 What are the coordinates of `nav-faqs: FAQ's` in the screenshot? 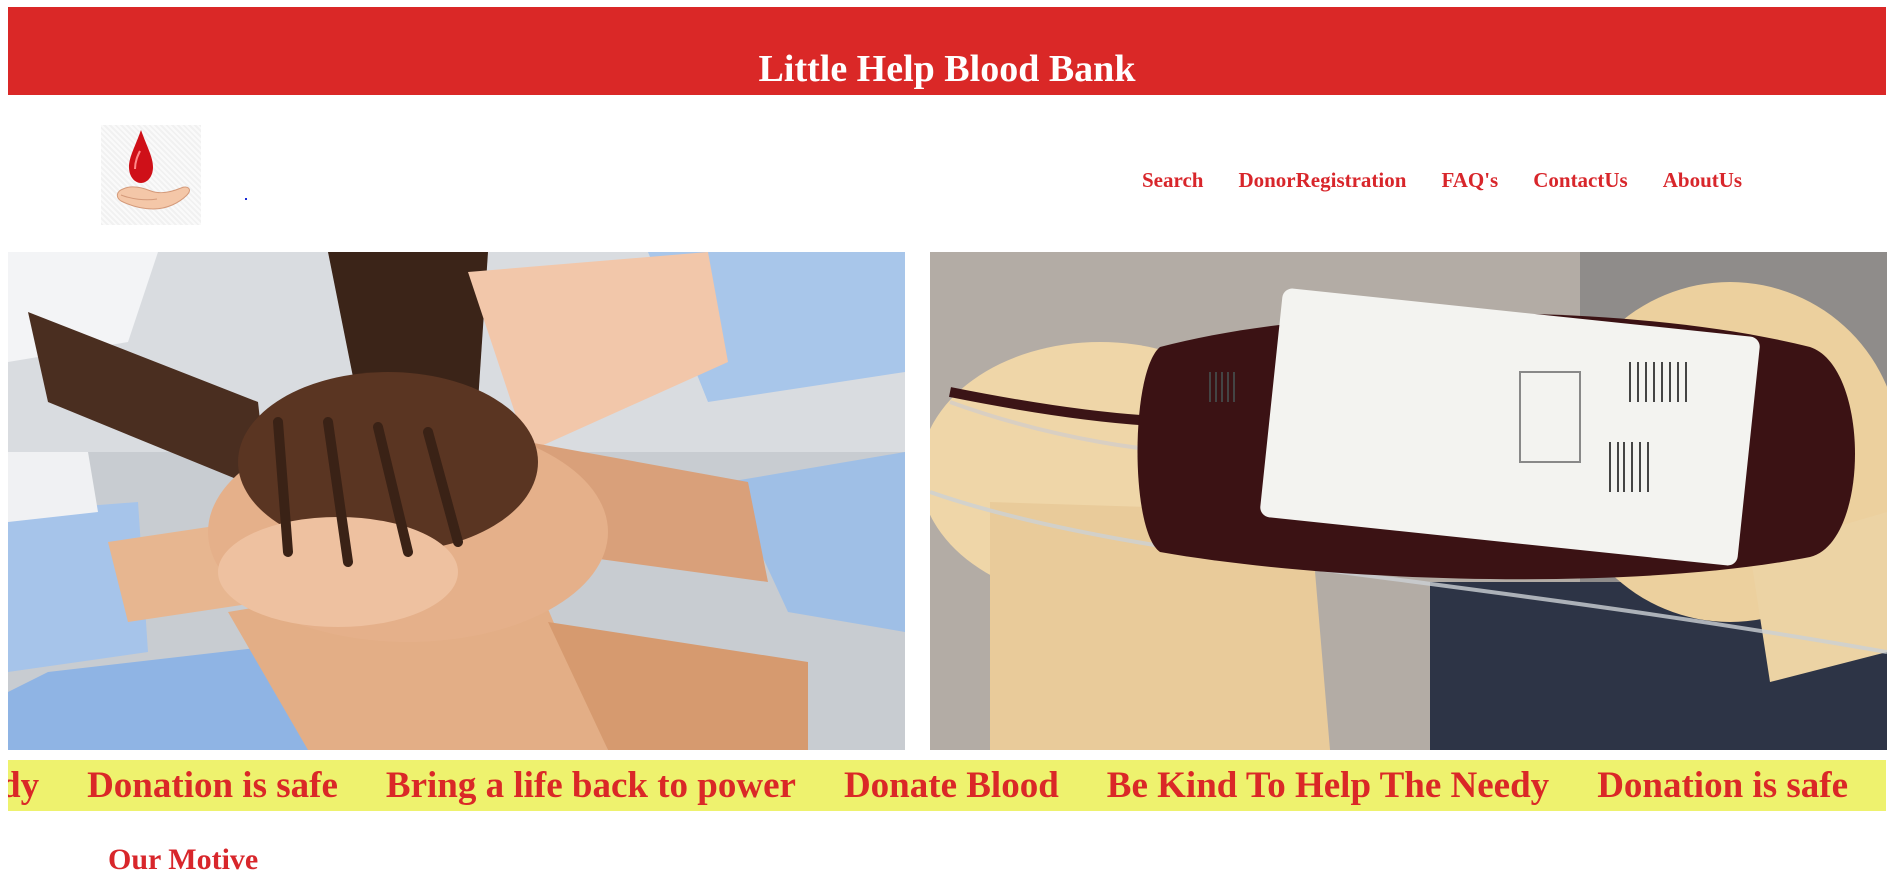 It's located at (1469, 180).